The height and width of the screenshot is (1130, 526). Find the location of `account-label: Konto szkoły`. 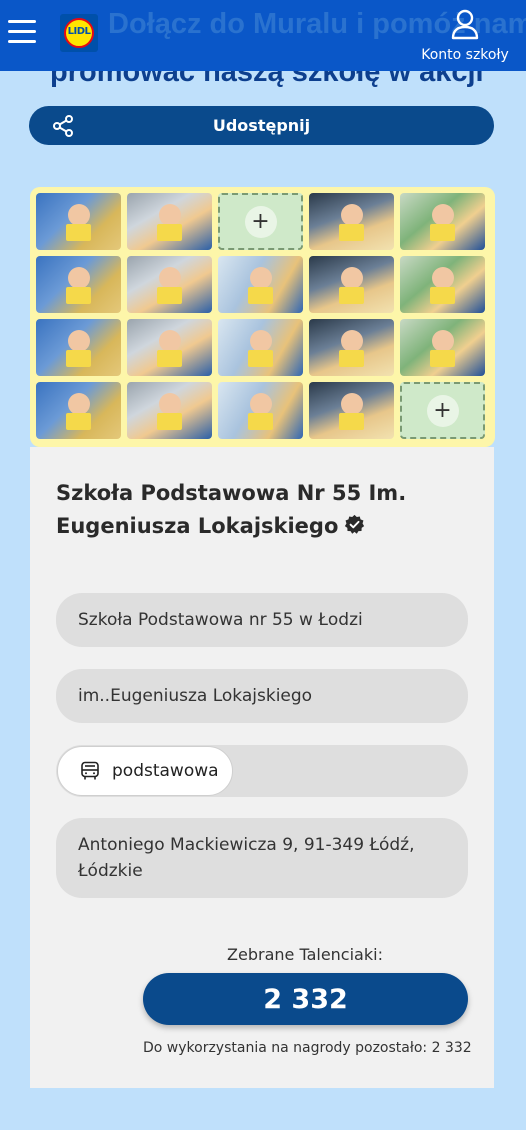

account-label: Konto szkoły is located at coordinates (465, 55).